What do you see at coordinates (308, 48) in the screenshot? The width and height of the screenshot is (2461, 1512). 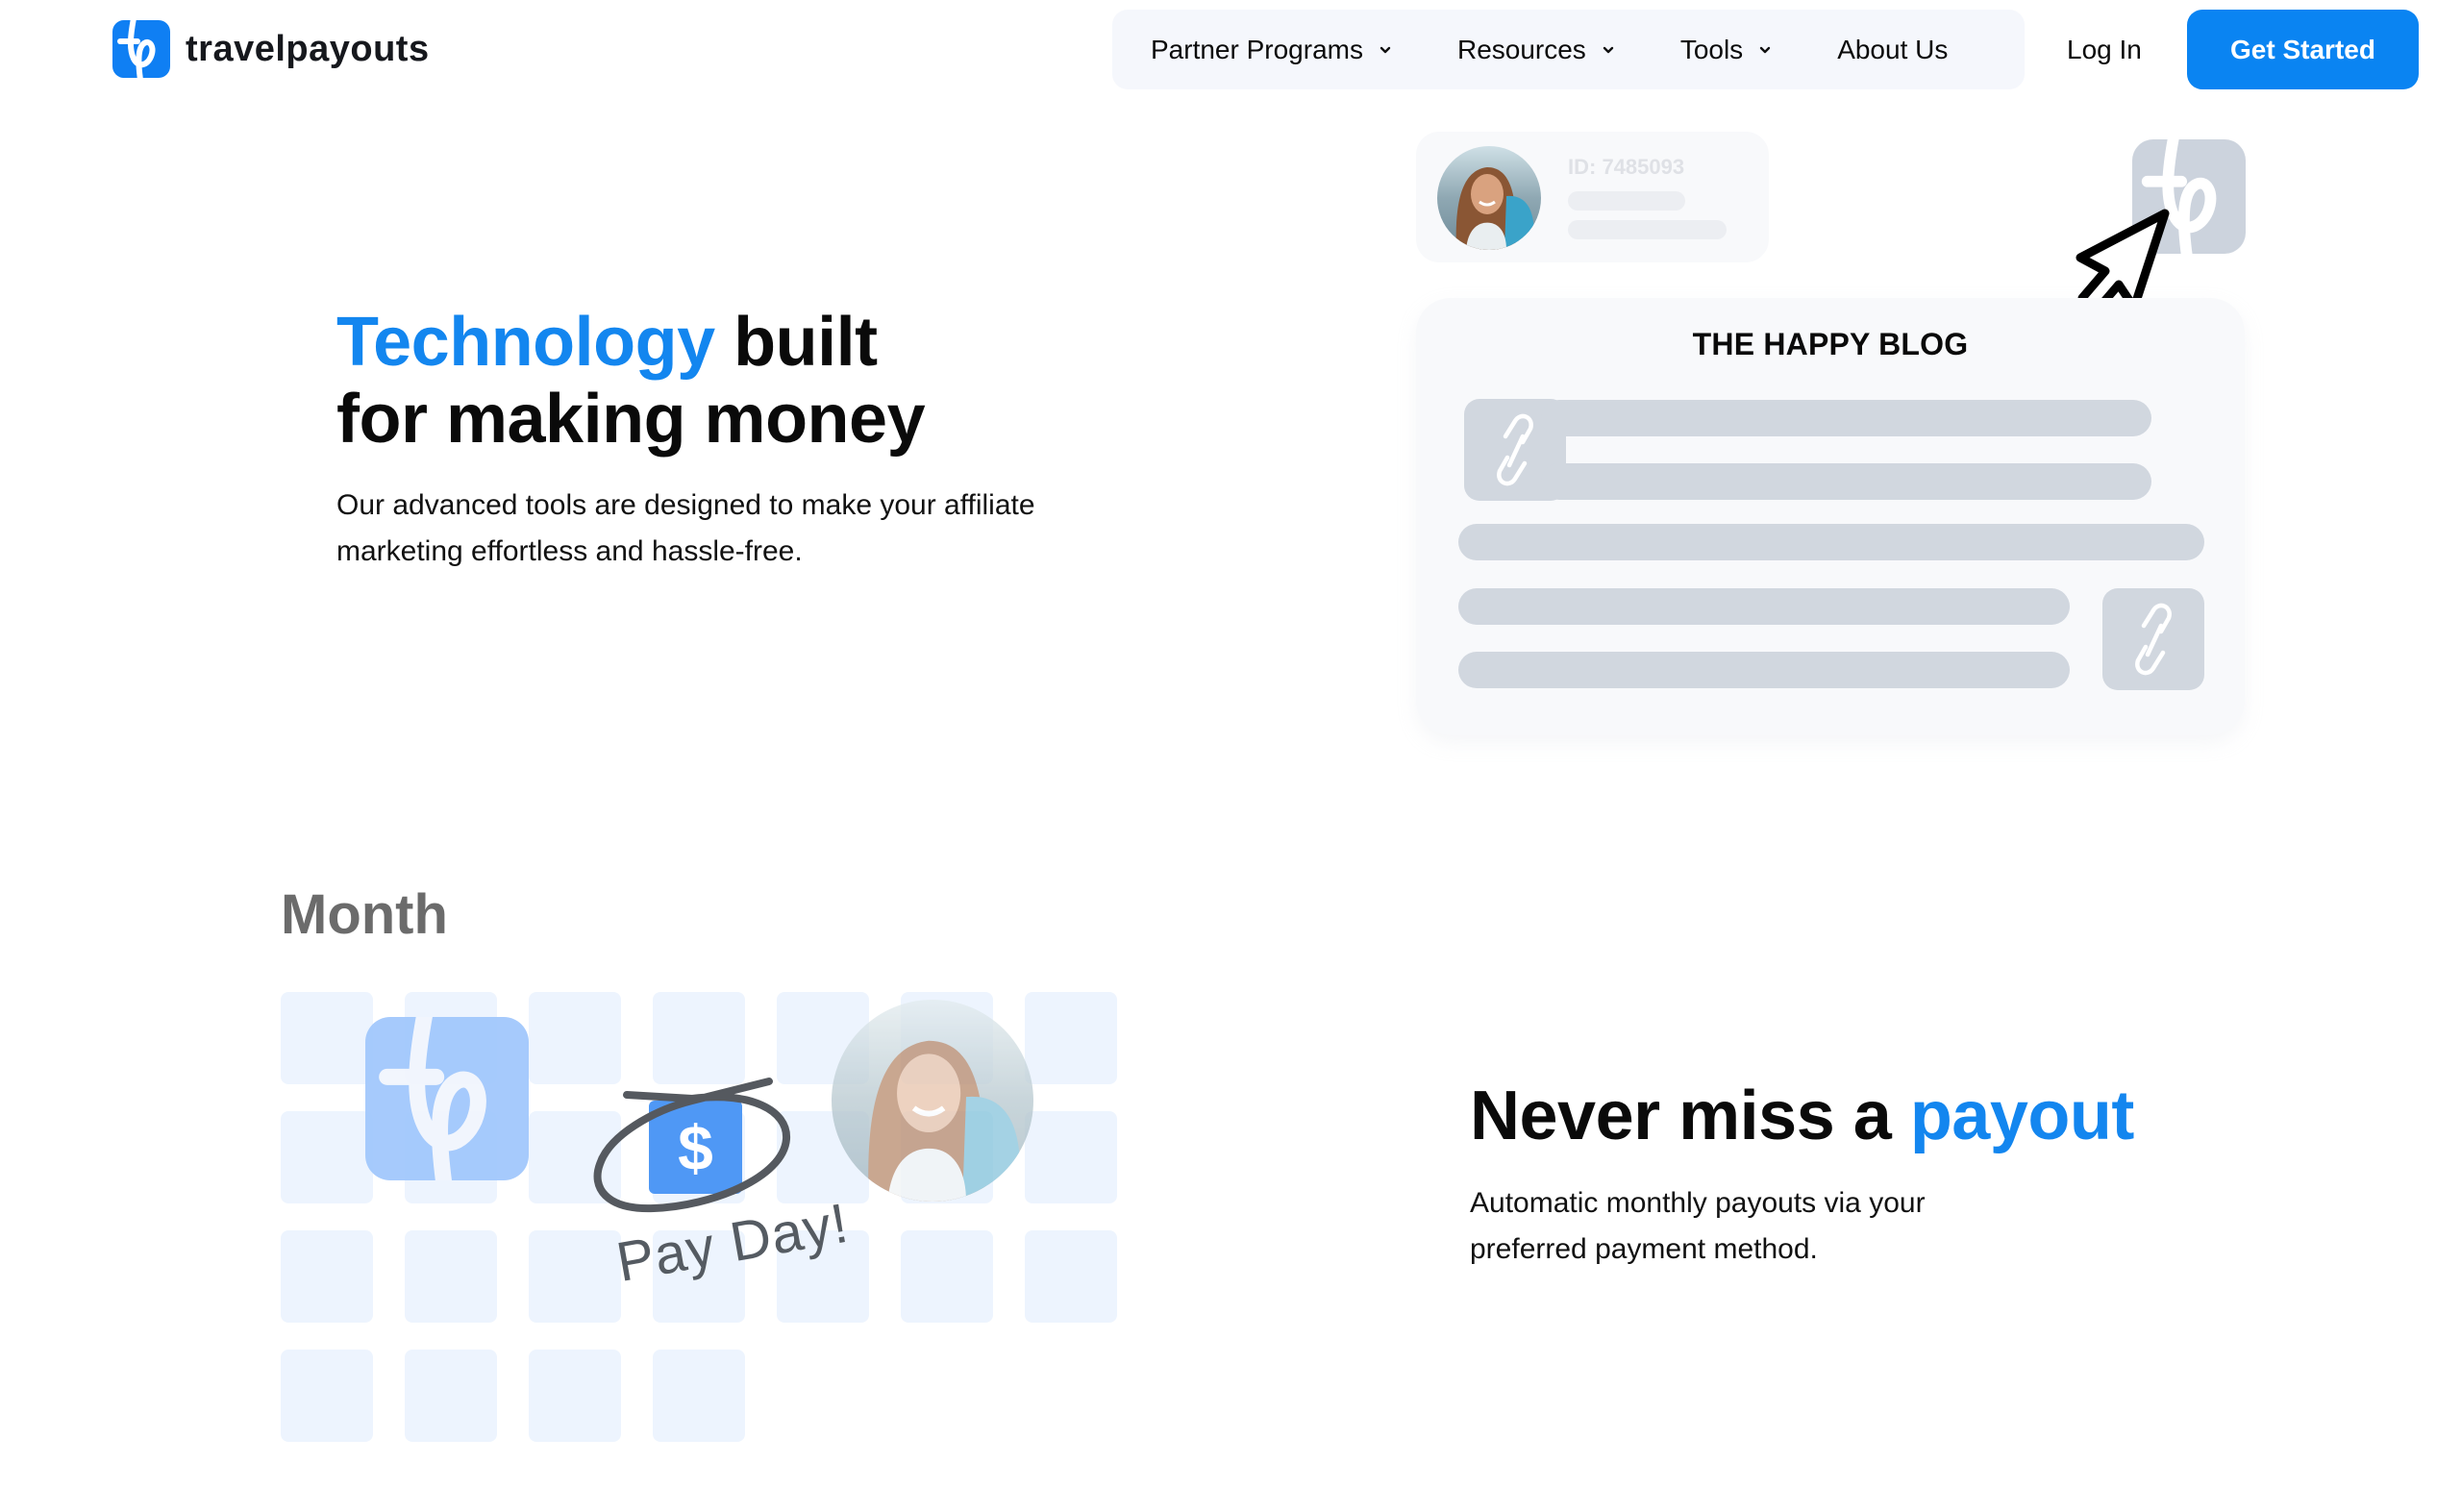 I see `logo-text: travelpayouts` at bounding box center [308, 48].